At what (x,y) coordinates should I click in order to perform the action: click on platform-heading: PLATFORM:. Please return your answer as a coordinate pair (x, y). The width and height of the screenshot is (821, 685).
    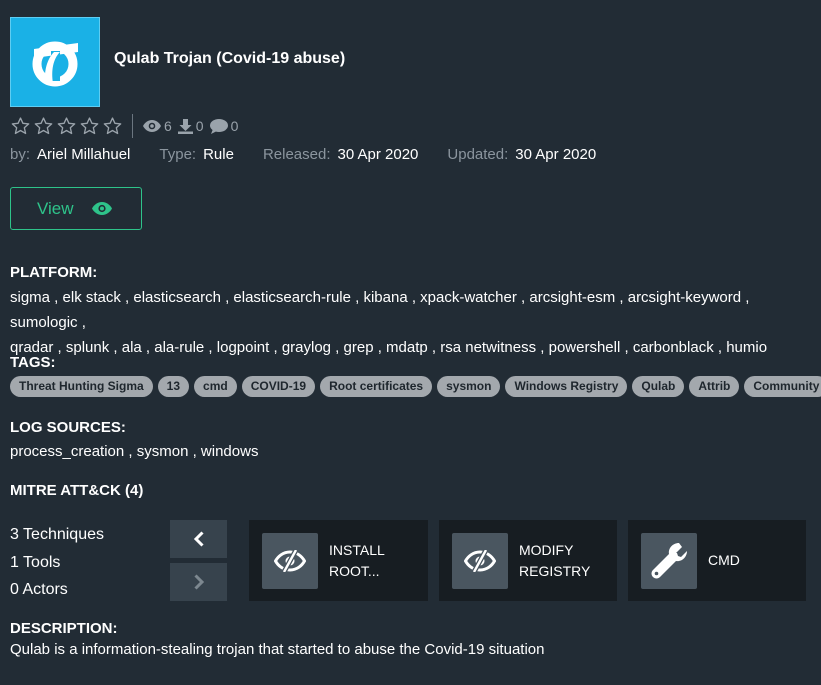
    Looking at the image, I should click on (54, 272).